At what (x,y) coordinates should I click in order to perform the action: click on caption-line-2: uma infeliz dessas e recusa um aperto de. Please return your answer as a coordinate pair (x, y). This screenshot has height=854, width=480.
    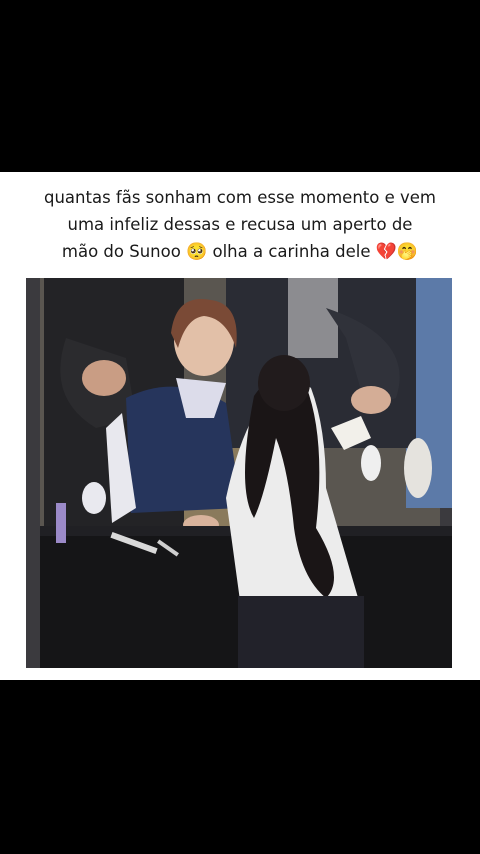
    Looking at the image, I should click on (240, 224).